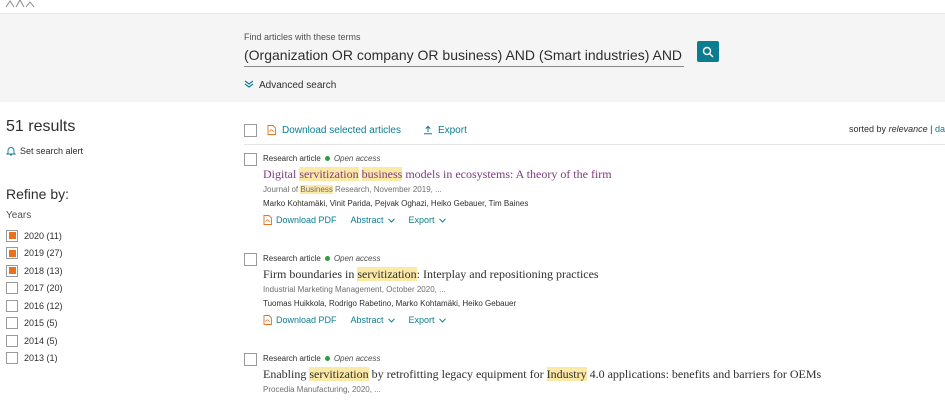  Describe the element at coordinates (316, 189) in the screenshot. I see `source-highlight: Business` at that location.